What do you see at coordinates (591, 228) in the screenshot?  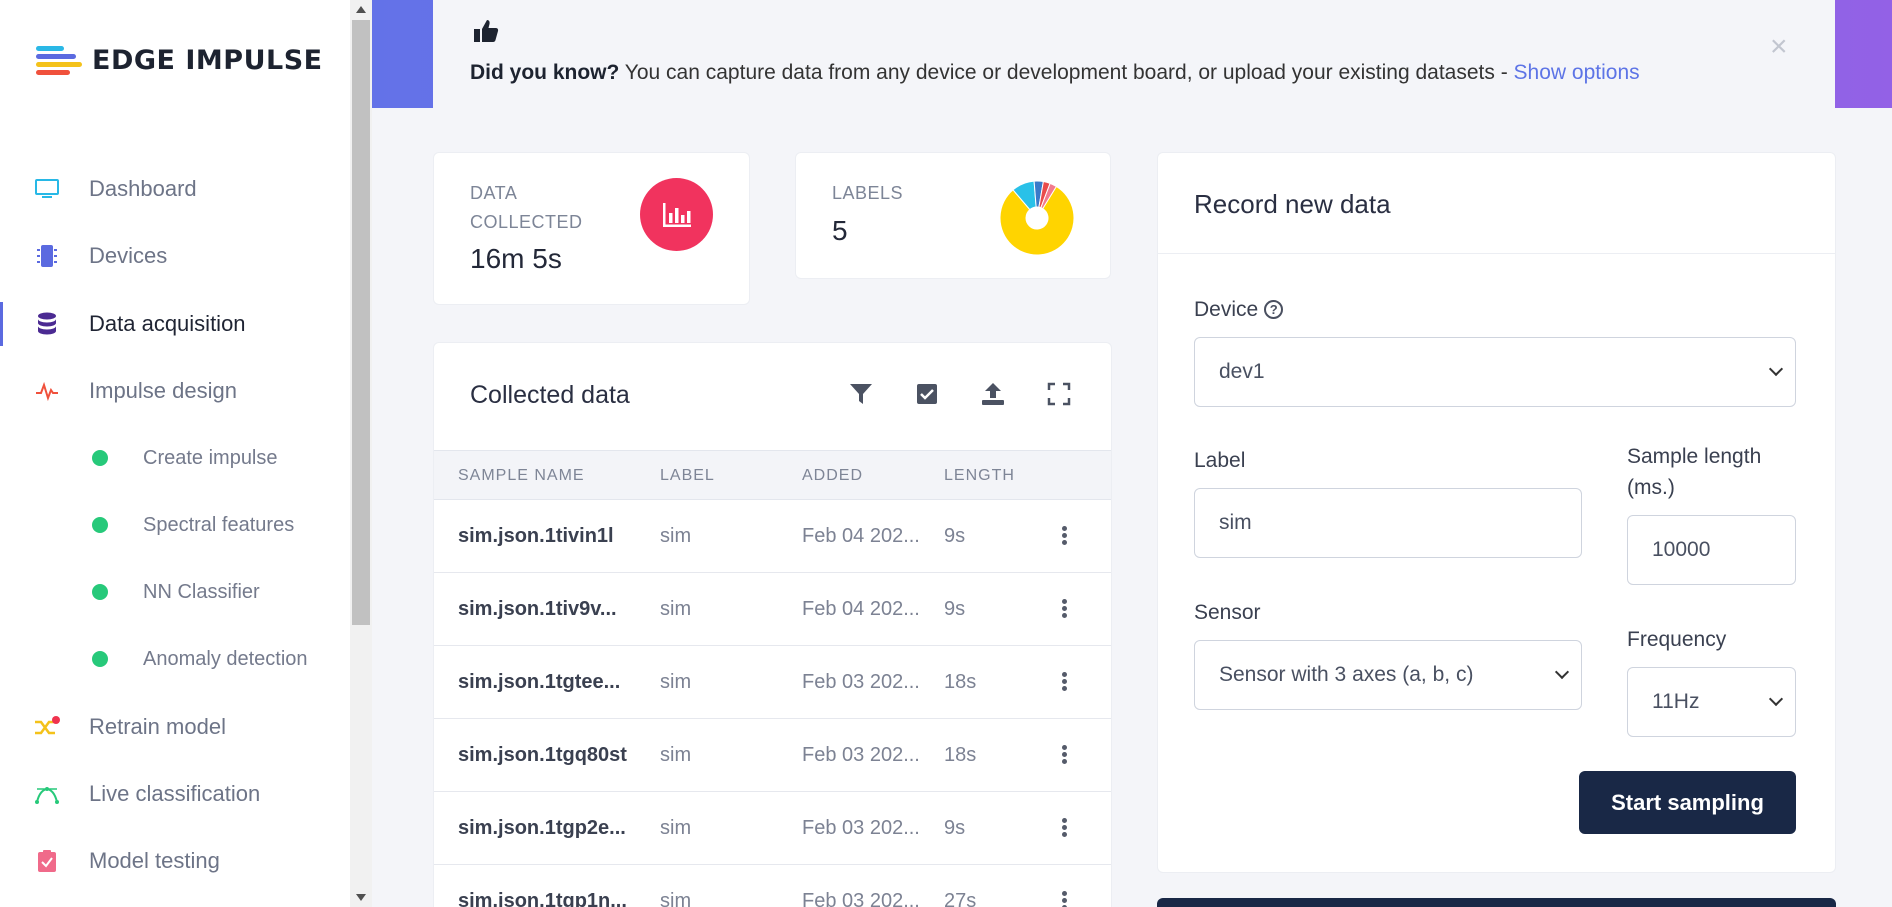 I see `data-collected-card: DATA COLLECTED 16m 5s` at bounding box center [591, 228].